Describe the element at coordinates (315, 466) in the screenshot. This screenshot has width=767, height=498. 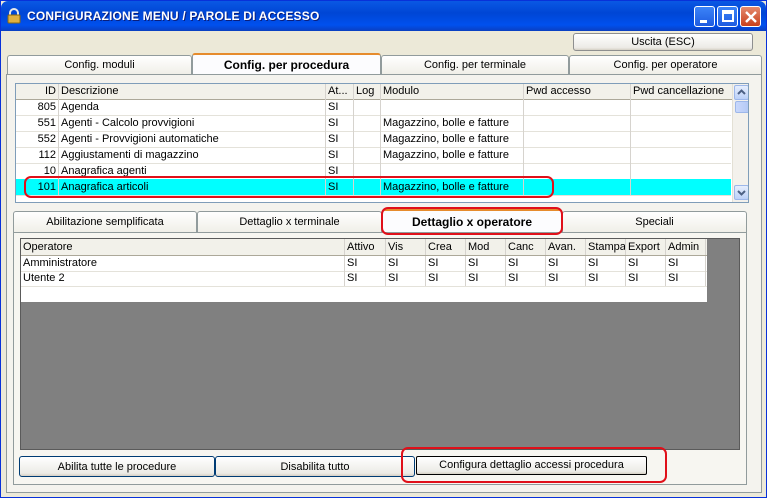
I see `disable-all-button: Disabilita tutto` at that location.